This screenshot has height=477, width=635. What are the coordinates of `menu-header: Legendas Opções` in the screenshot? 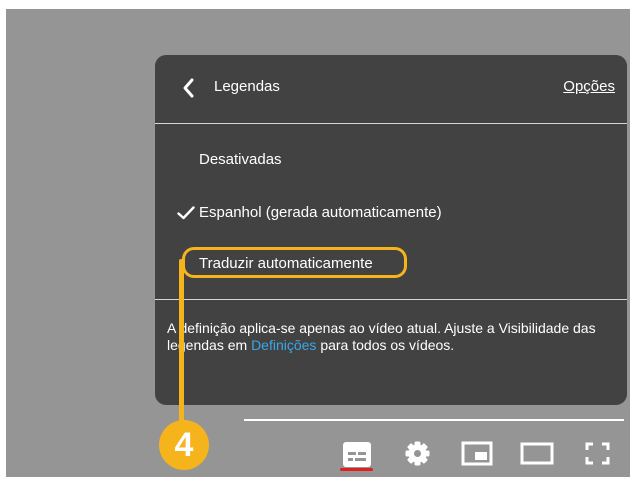 It's located at (391, 89).